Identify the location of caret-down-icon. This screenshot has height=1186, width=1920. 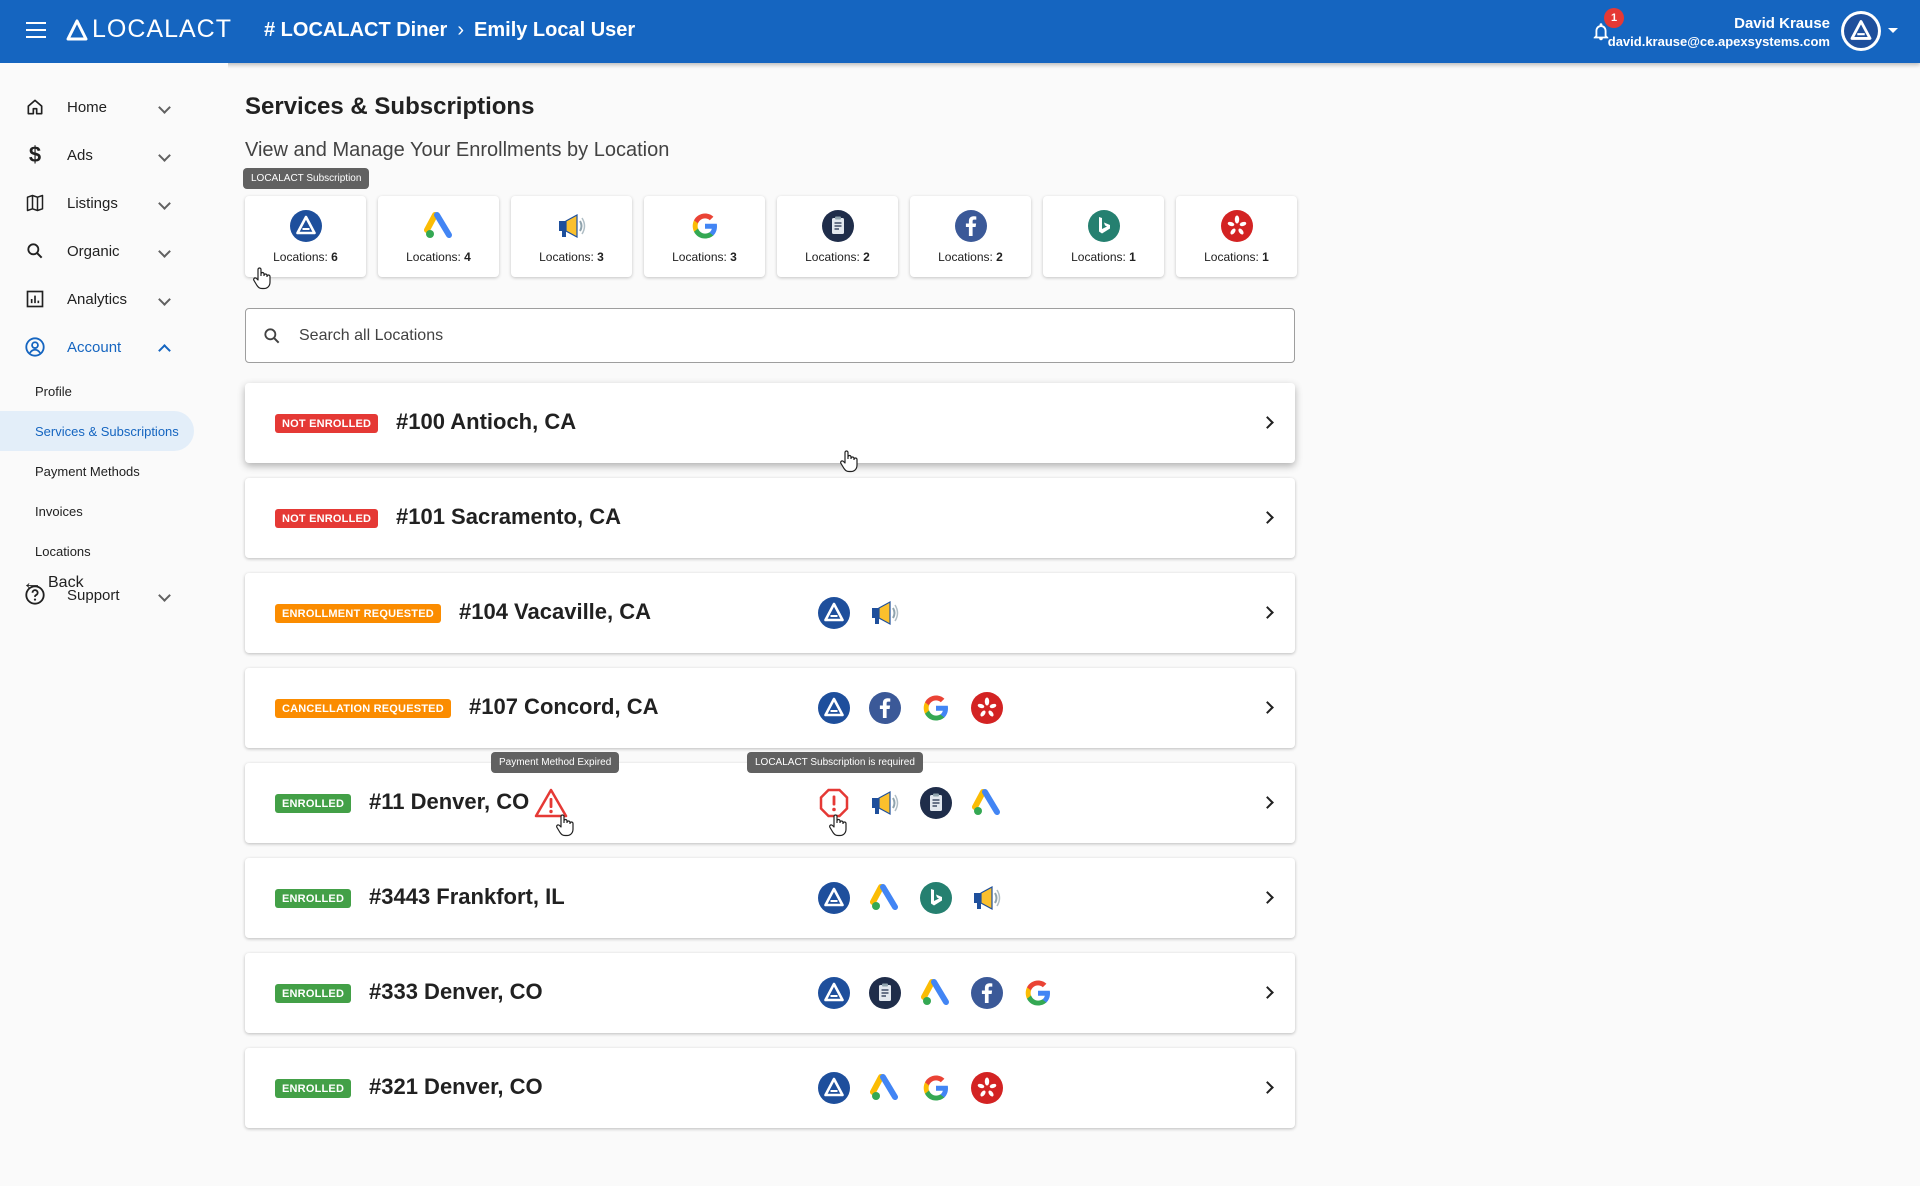
(1893, 30).